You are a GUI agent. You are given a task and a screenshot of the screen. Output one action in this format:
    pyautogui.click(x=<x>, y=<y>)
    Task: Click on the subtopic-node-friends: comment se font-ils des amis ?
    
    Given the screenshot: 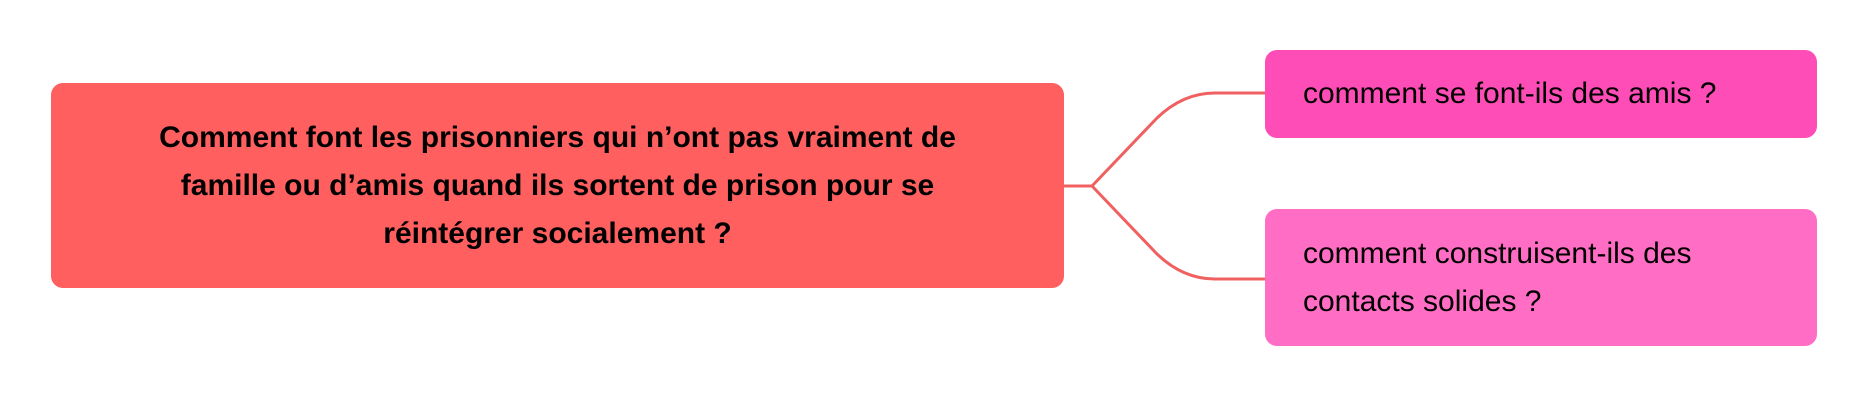 What is the action you would take?
    pyautogui.click(x=1541, y=94)
    